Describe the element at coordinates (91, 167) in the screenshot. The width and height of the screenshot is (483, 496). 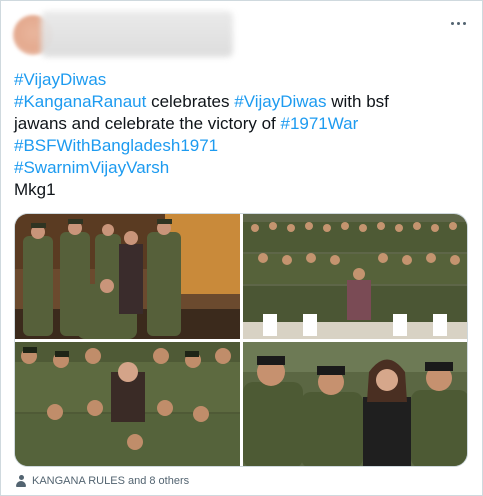
I see `hashtag-link: #SwarnimVijayVarsh` at that location.